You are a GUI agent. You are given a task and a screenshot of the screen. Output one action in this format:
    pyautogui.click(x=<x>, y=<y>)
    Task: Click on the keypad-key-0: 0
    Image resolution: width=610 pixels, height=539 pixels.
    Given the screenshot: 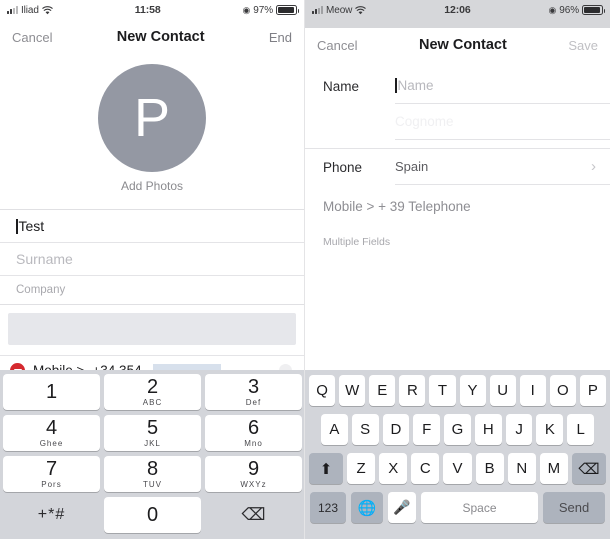 What is the action you would take?
    pyautogui.click(x=152, y=515)
    